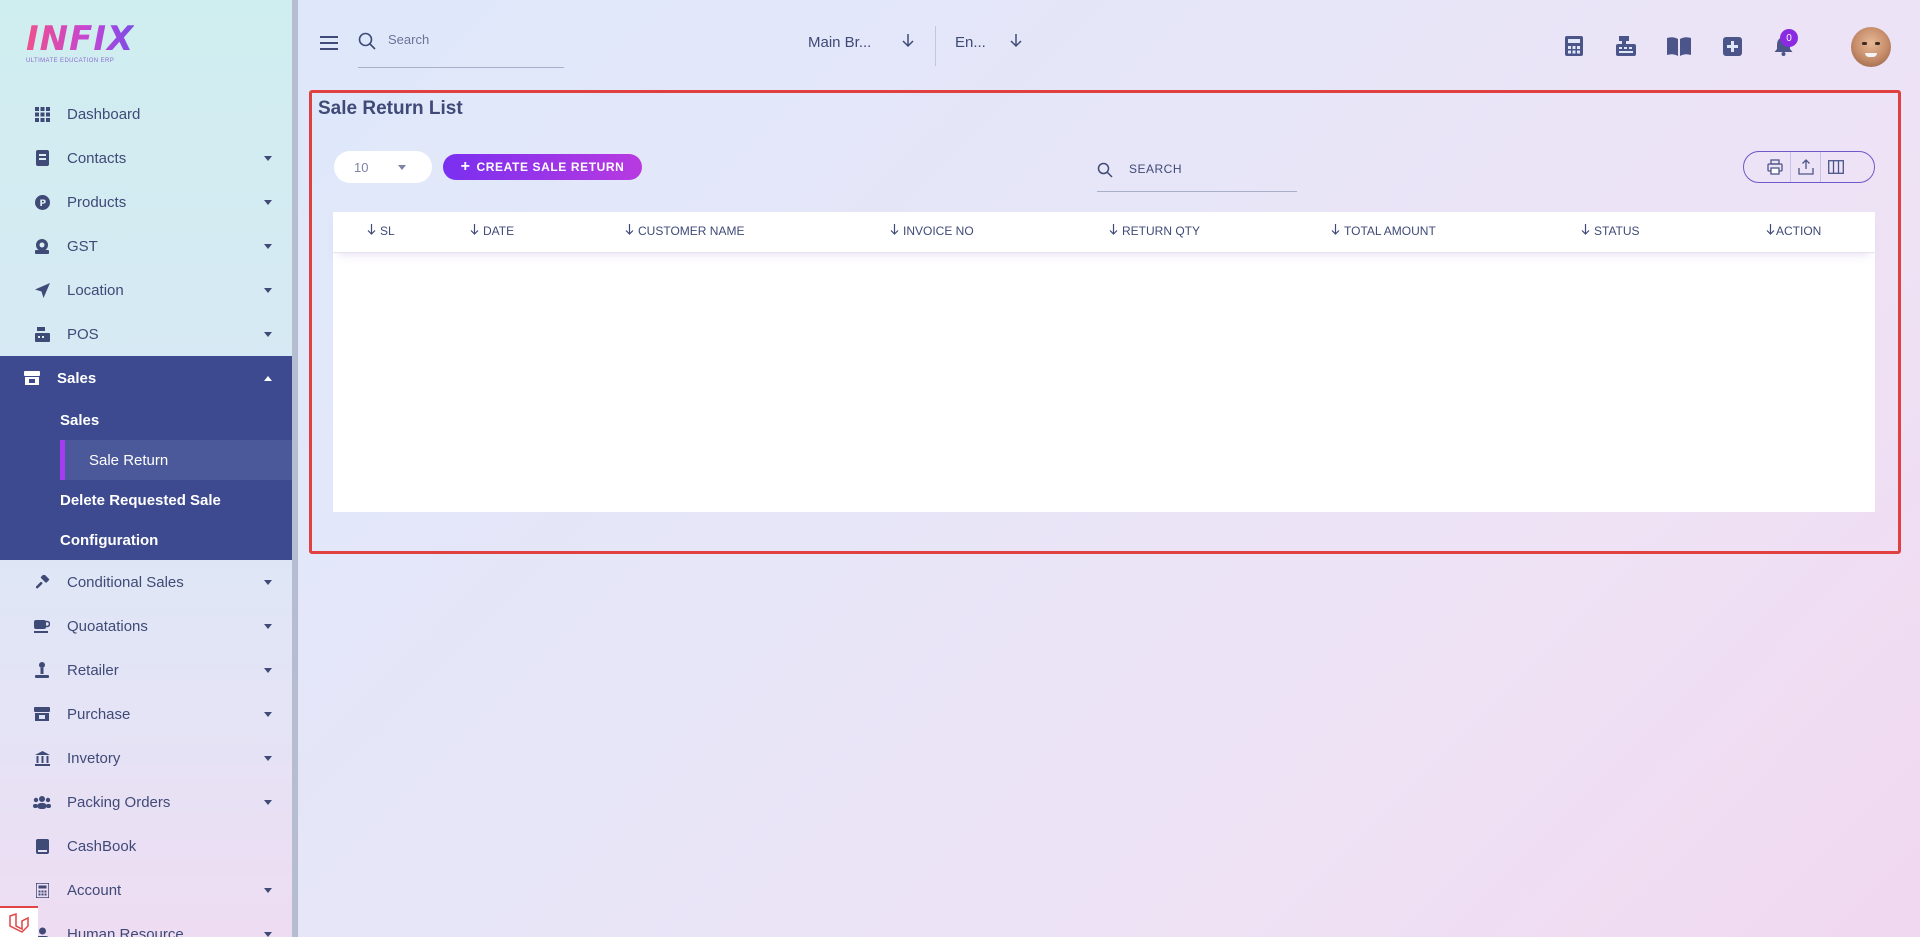  I want to click on sidebar-item-label: Sales, so click(77, 378).